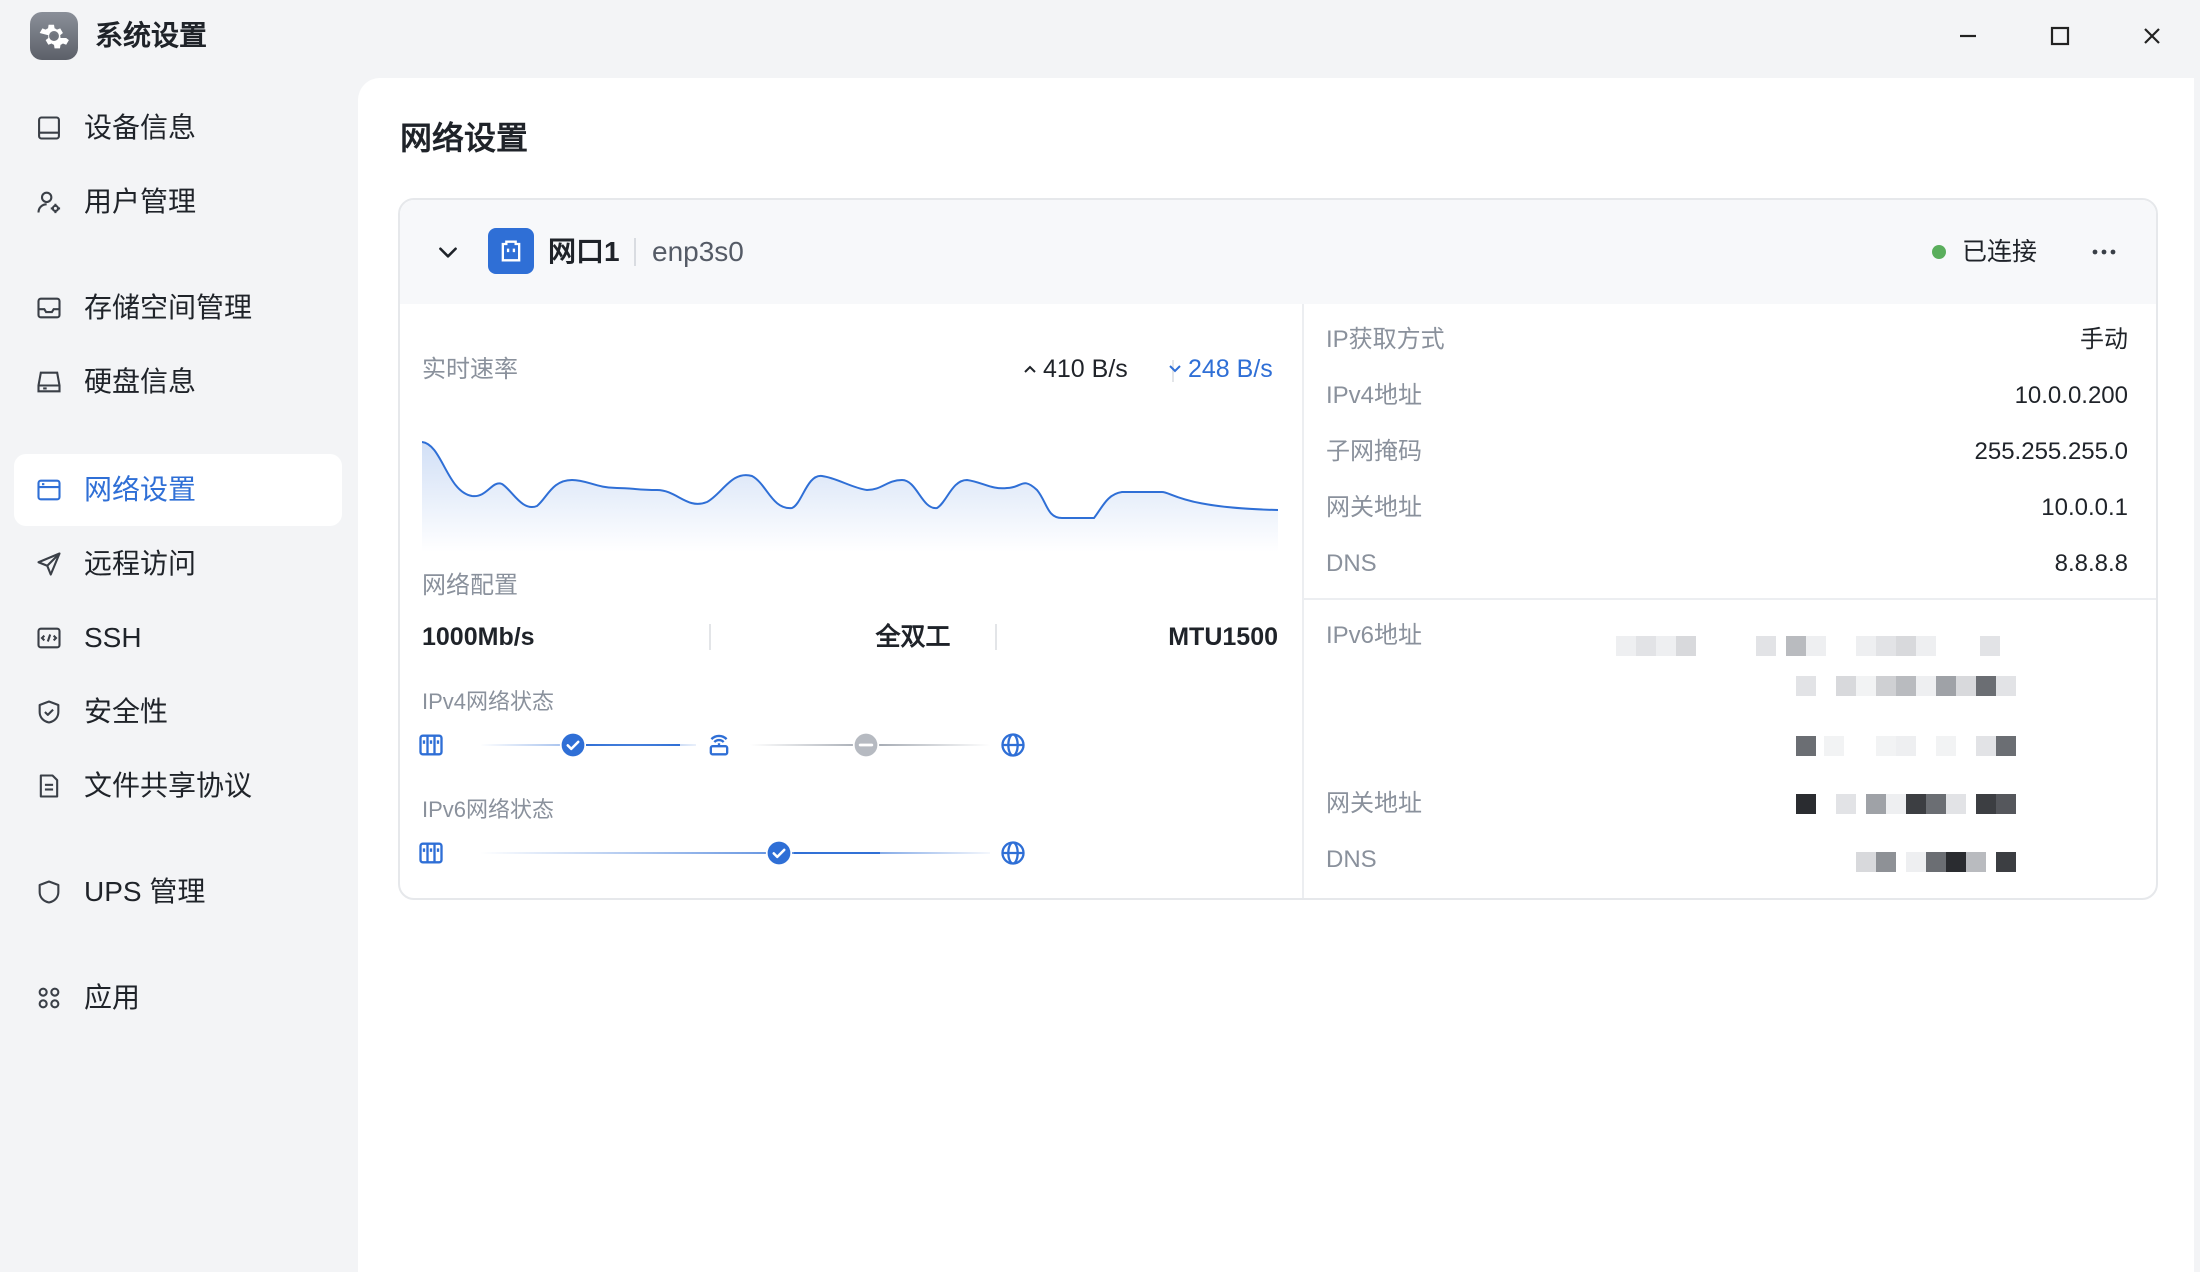 The height and width of the screenshot is (1272, 2200). I want to click on sidebar-item-ssh: SSH, so click(178, 638).